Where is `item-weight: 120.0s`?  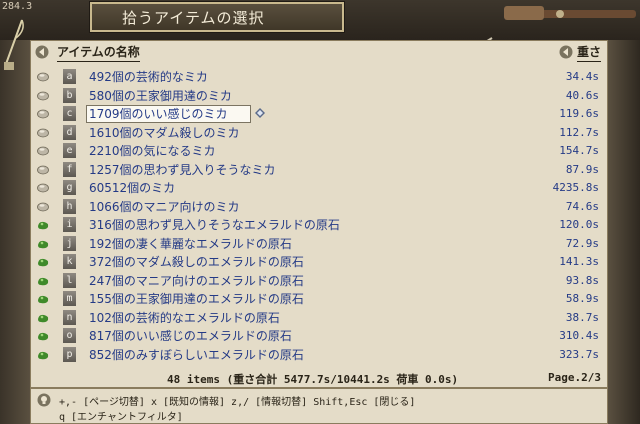
item-weight: 120.0s is located at coordinates (579, 224).